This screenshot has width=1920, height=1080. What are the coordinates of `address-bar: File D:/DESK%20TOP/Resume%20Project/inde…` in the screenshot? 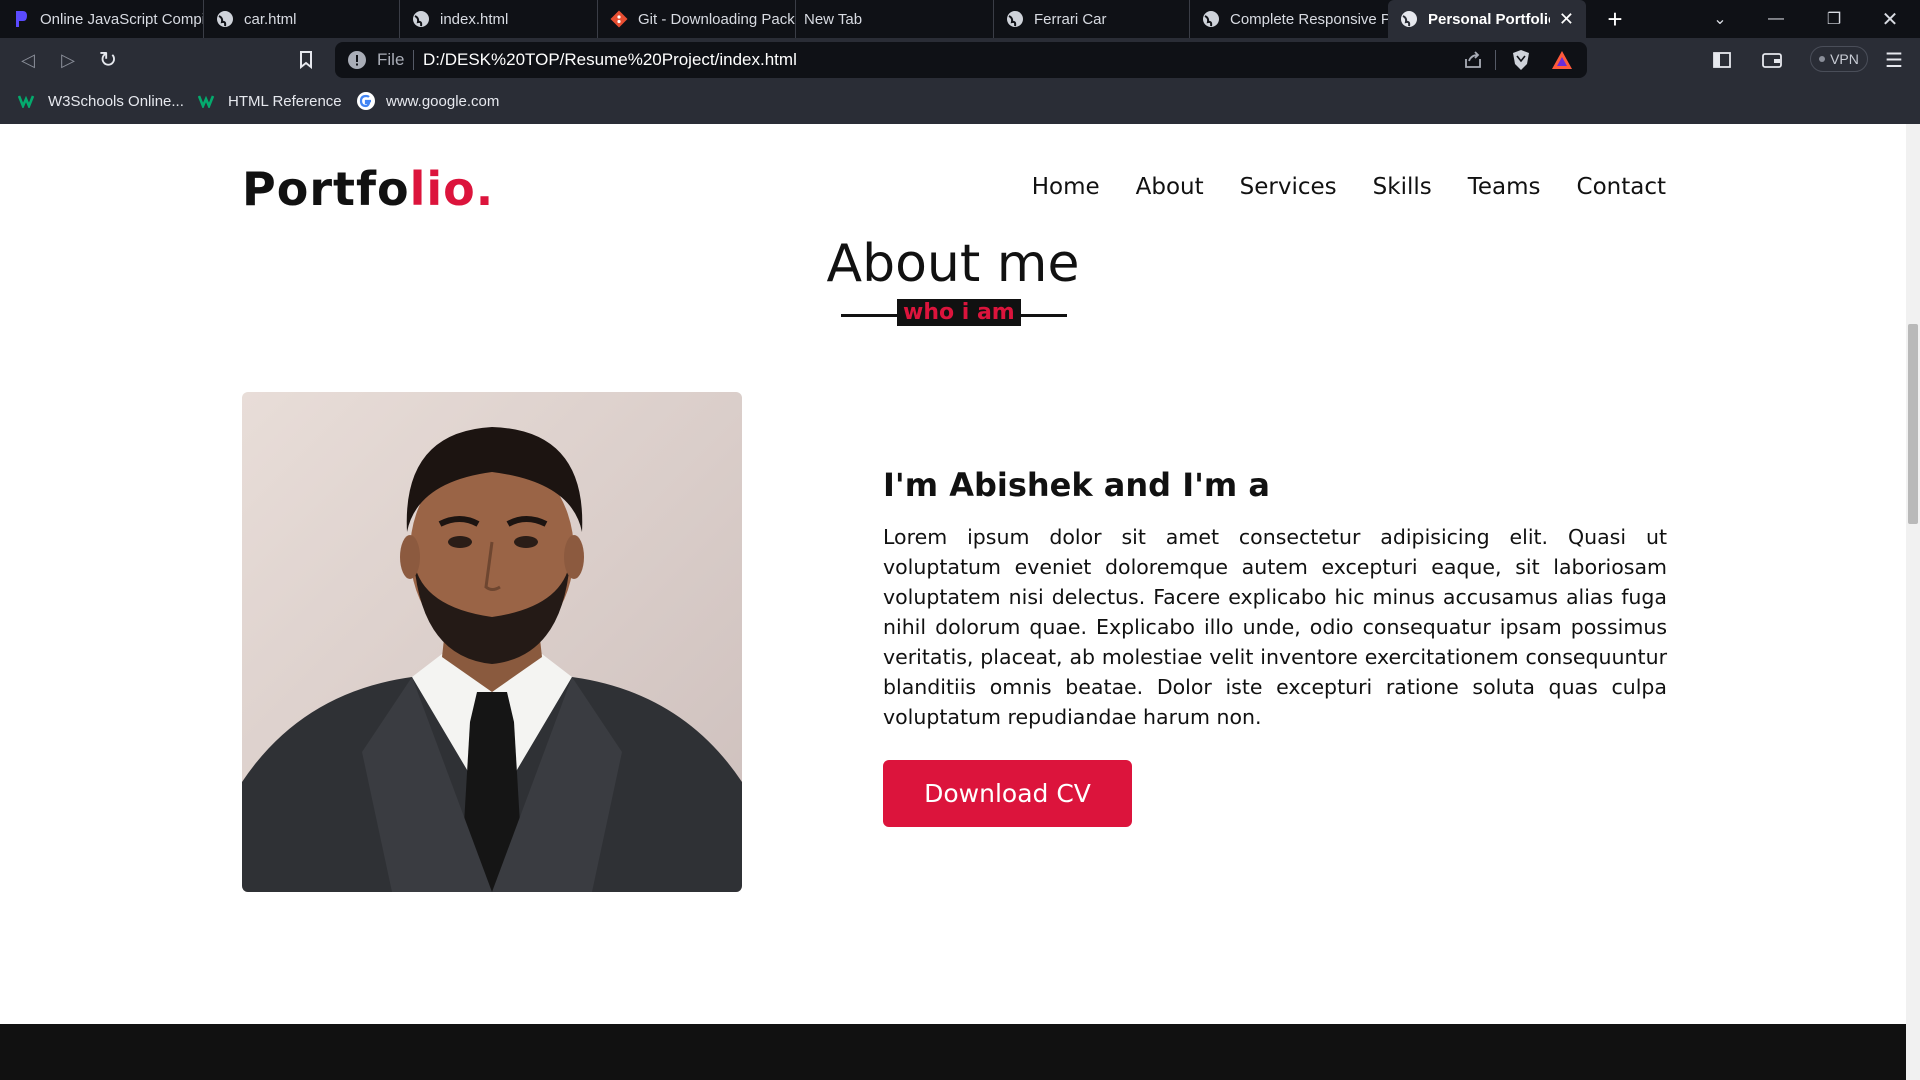 It's located at (961, 60).